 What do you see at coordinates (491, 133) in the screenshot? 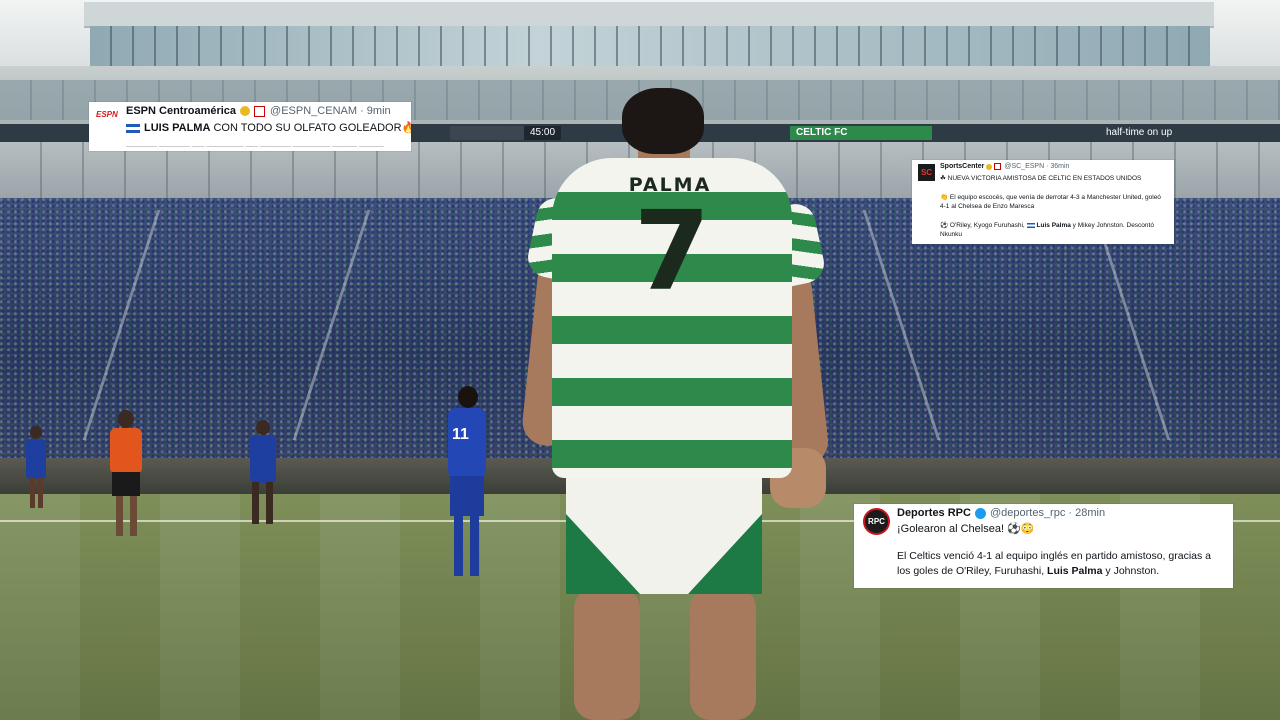
I see `ribbon-segment` at bounding box center [491, 133].